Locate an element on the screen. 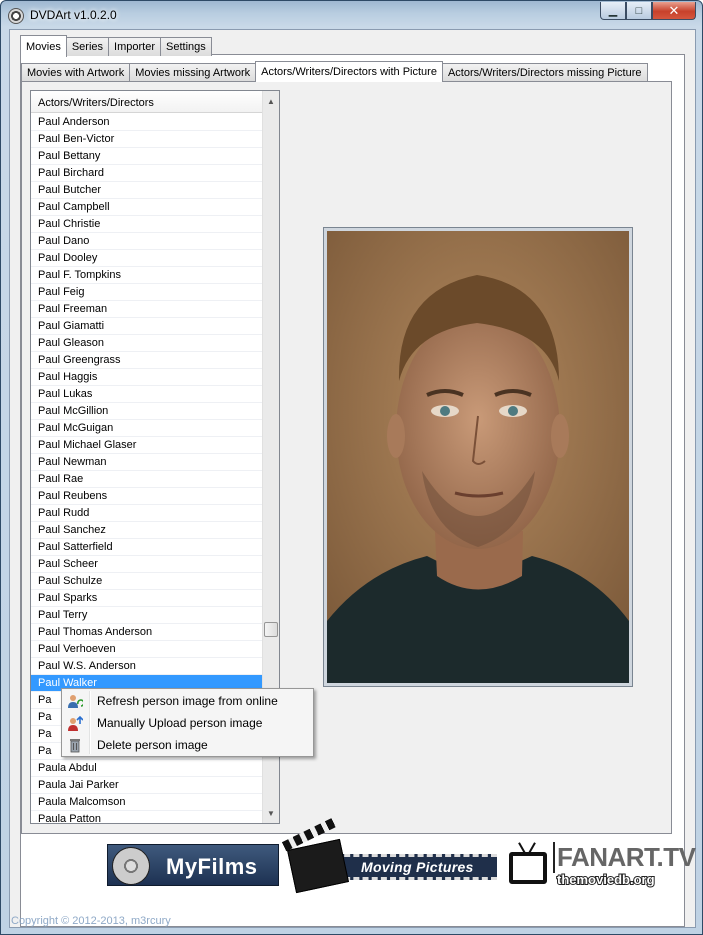  list-item: Paul Dooley is located at coordinates (147, 258).